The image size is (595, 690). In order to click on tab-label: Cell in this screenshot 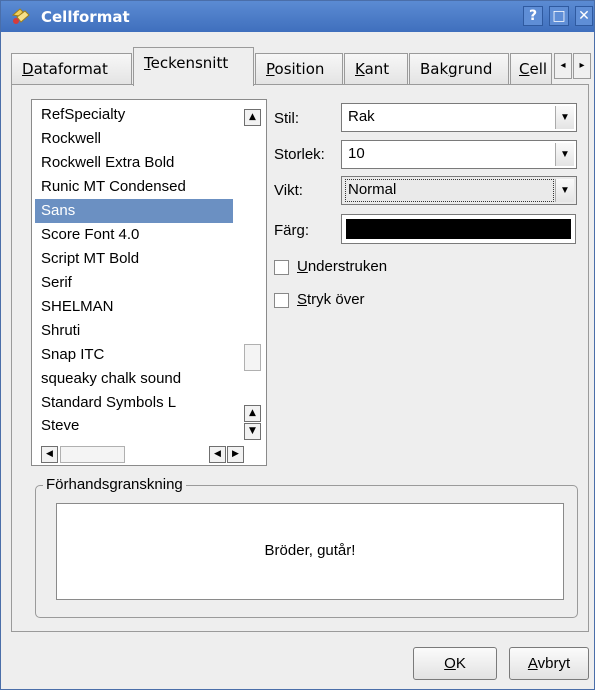, I will do `click(533, 69)`.